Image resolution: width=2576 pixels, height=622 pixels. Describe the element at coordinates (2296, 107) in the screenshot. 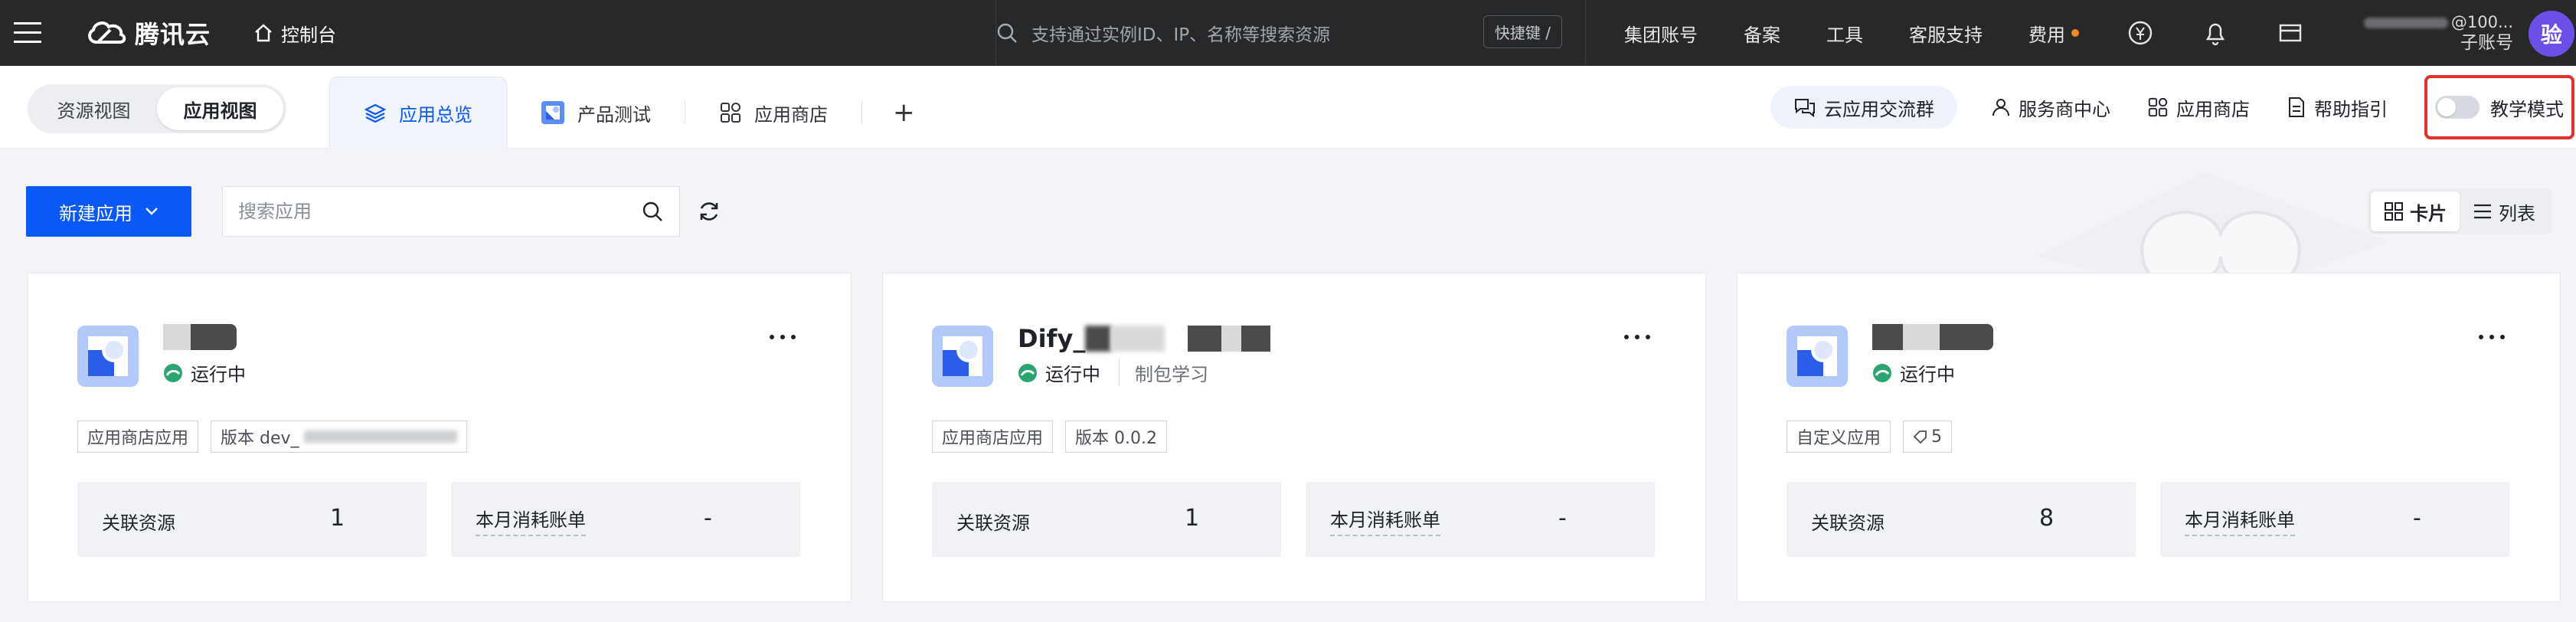

I see `document-icon` at that location.